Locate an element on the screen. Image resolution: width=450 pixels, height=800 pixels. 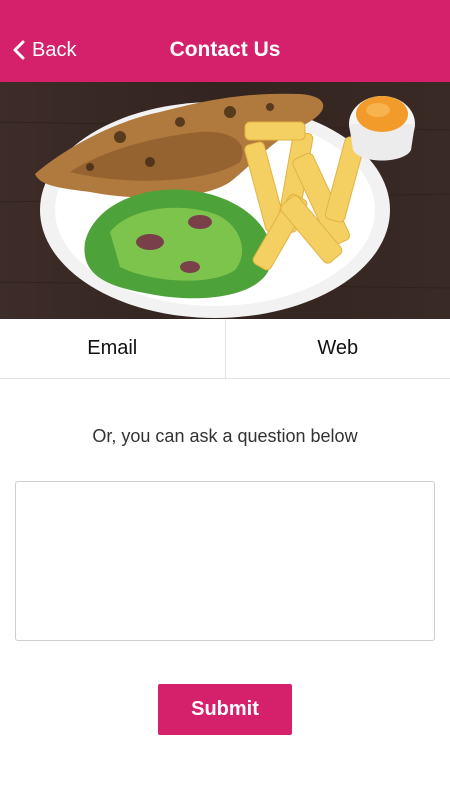
contact-tabs: Email Web is located at coordinates (225, 349).